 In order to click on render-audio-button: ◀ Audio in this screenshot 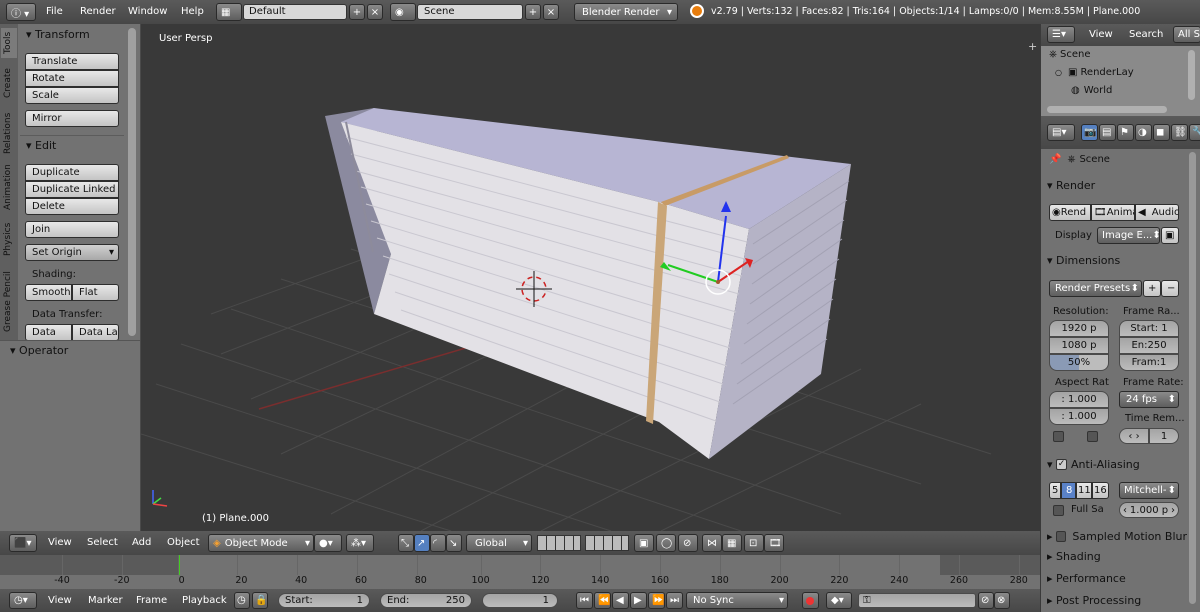, I will do `click(1157, 212)`.